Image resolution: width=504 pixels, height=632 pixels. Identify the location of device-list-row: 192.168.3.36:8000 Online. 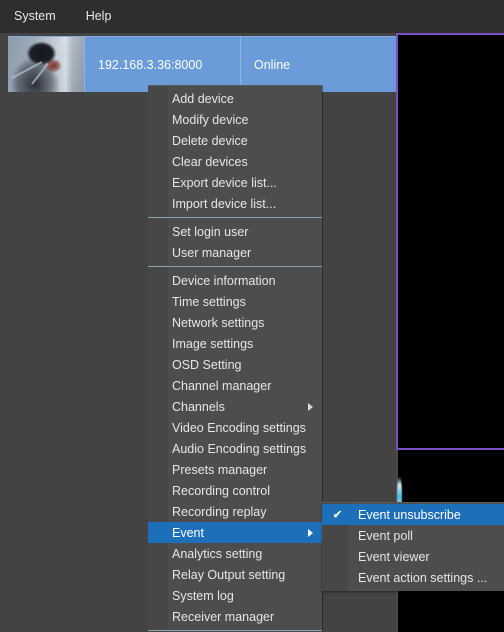
(202, 64).